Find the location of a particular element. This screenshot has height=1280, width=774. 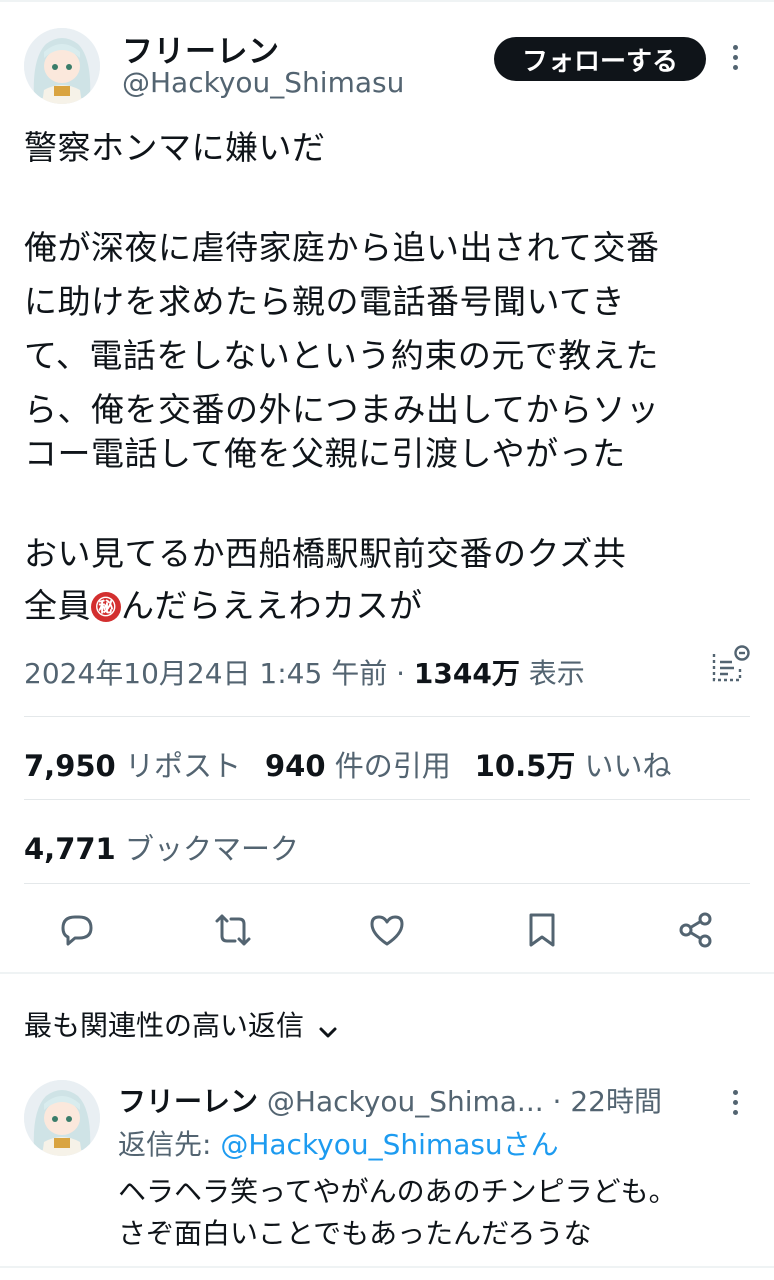

reply-header: フリーレン @Hackyou_Shima... · 22時間 is located at coordinates (390, 1100).